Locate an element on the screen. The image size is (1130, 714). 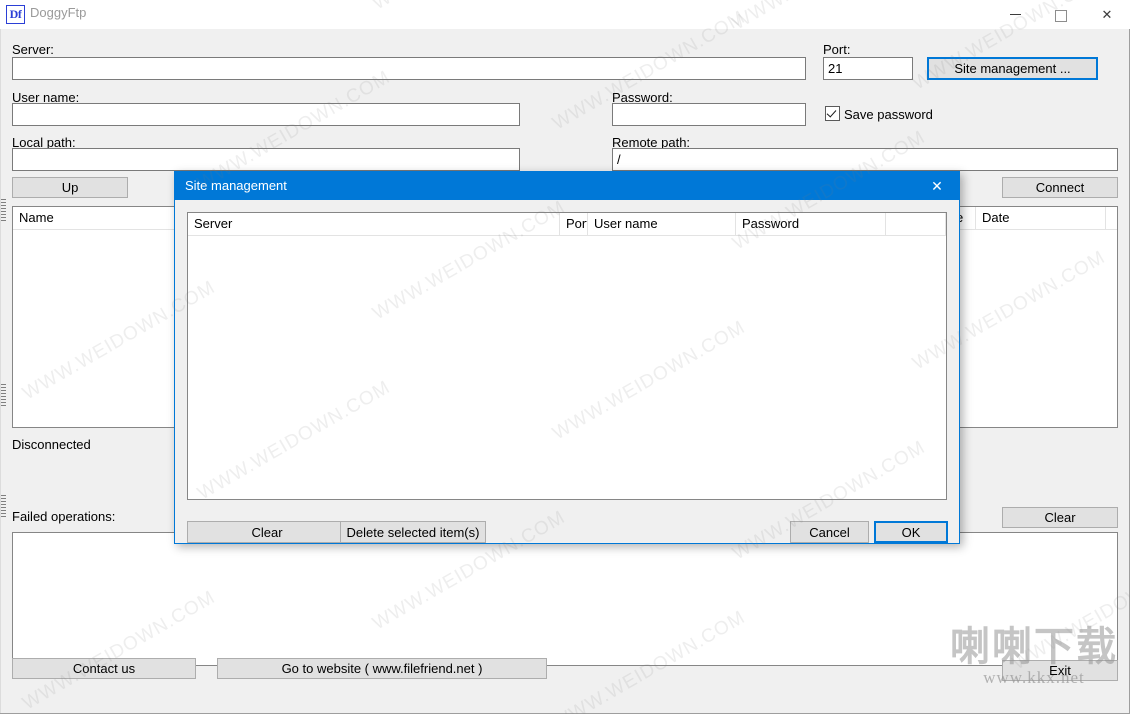
dialog-ok-button: OK is located at coordinates (911, 532).